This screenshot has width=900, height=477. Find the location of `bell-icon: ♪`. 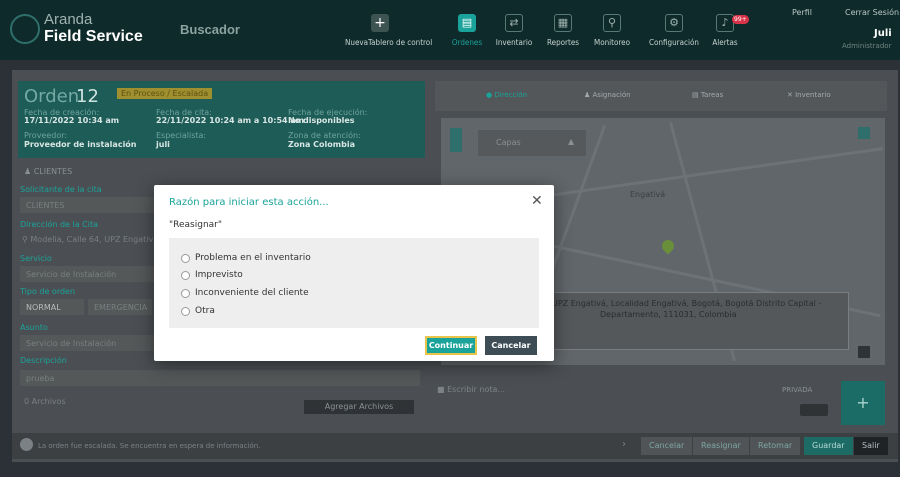

bell-icon: ♪ is located at coordinates (725, 23).